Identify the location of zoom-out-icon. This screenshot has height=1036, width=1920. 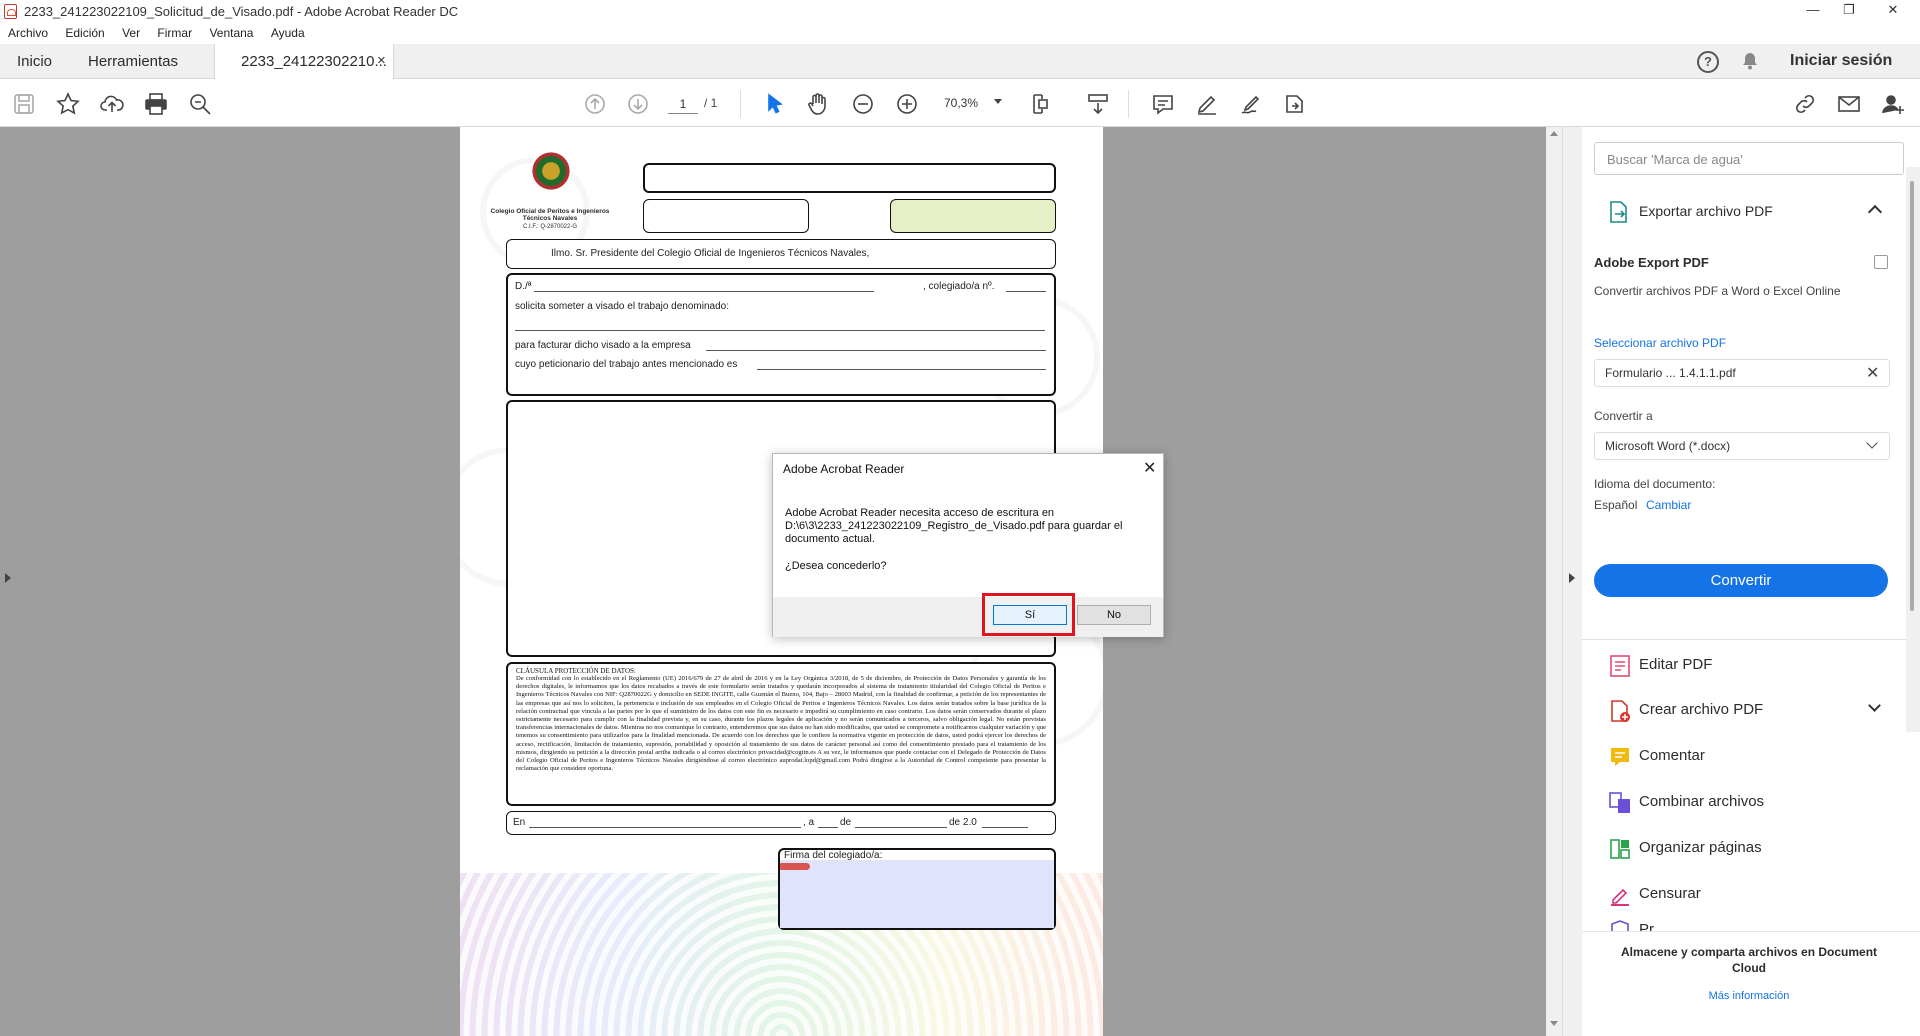
(863, 104).